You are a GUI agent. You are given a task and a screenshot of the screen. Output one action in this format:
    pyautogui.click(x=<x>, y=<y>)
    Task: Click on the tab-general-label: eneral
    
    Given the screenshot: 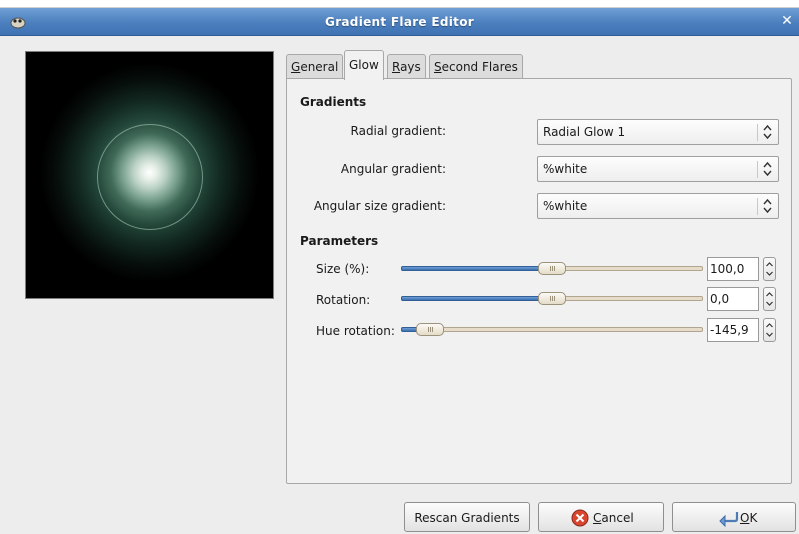 What is the action you would take?
    pyautogui.click(x=319, y=67)
    